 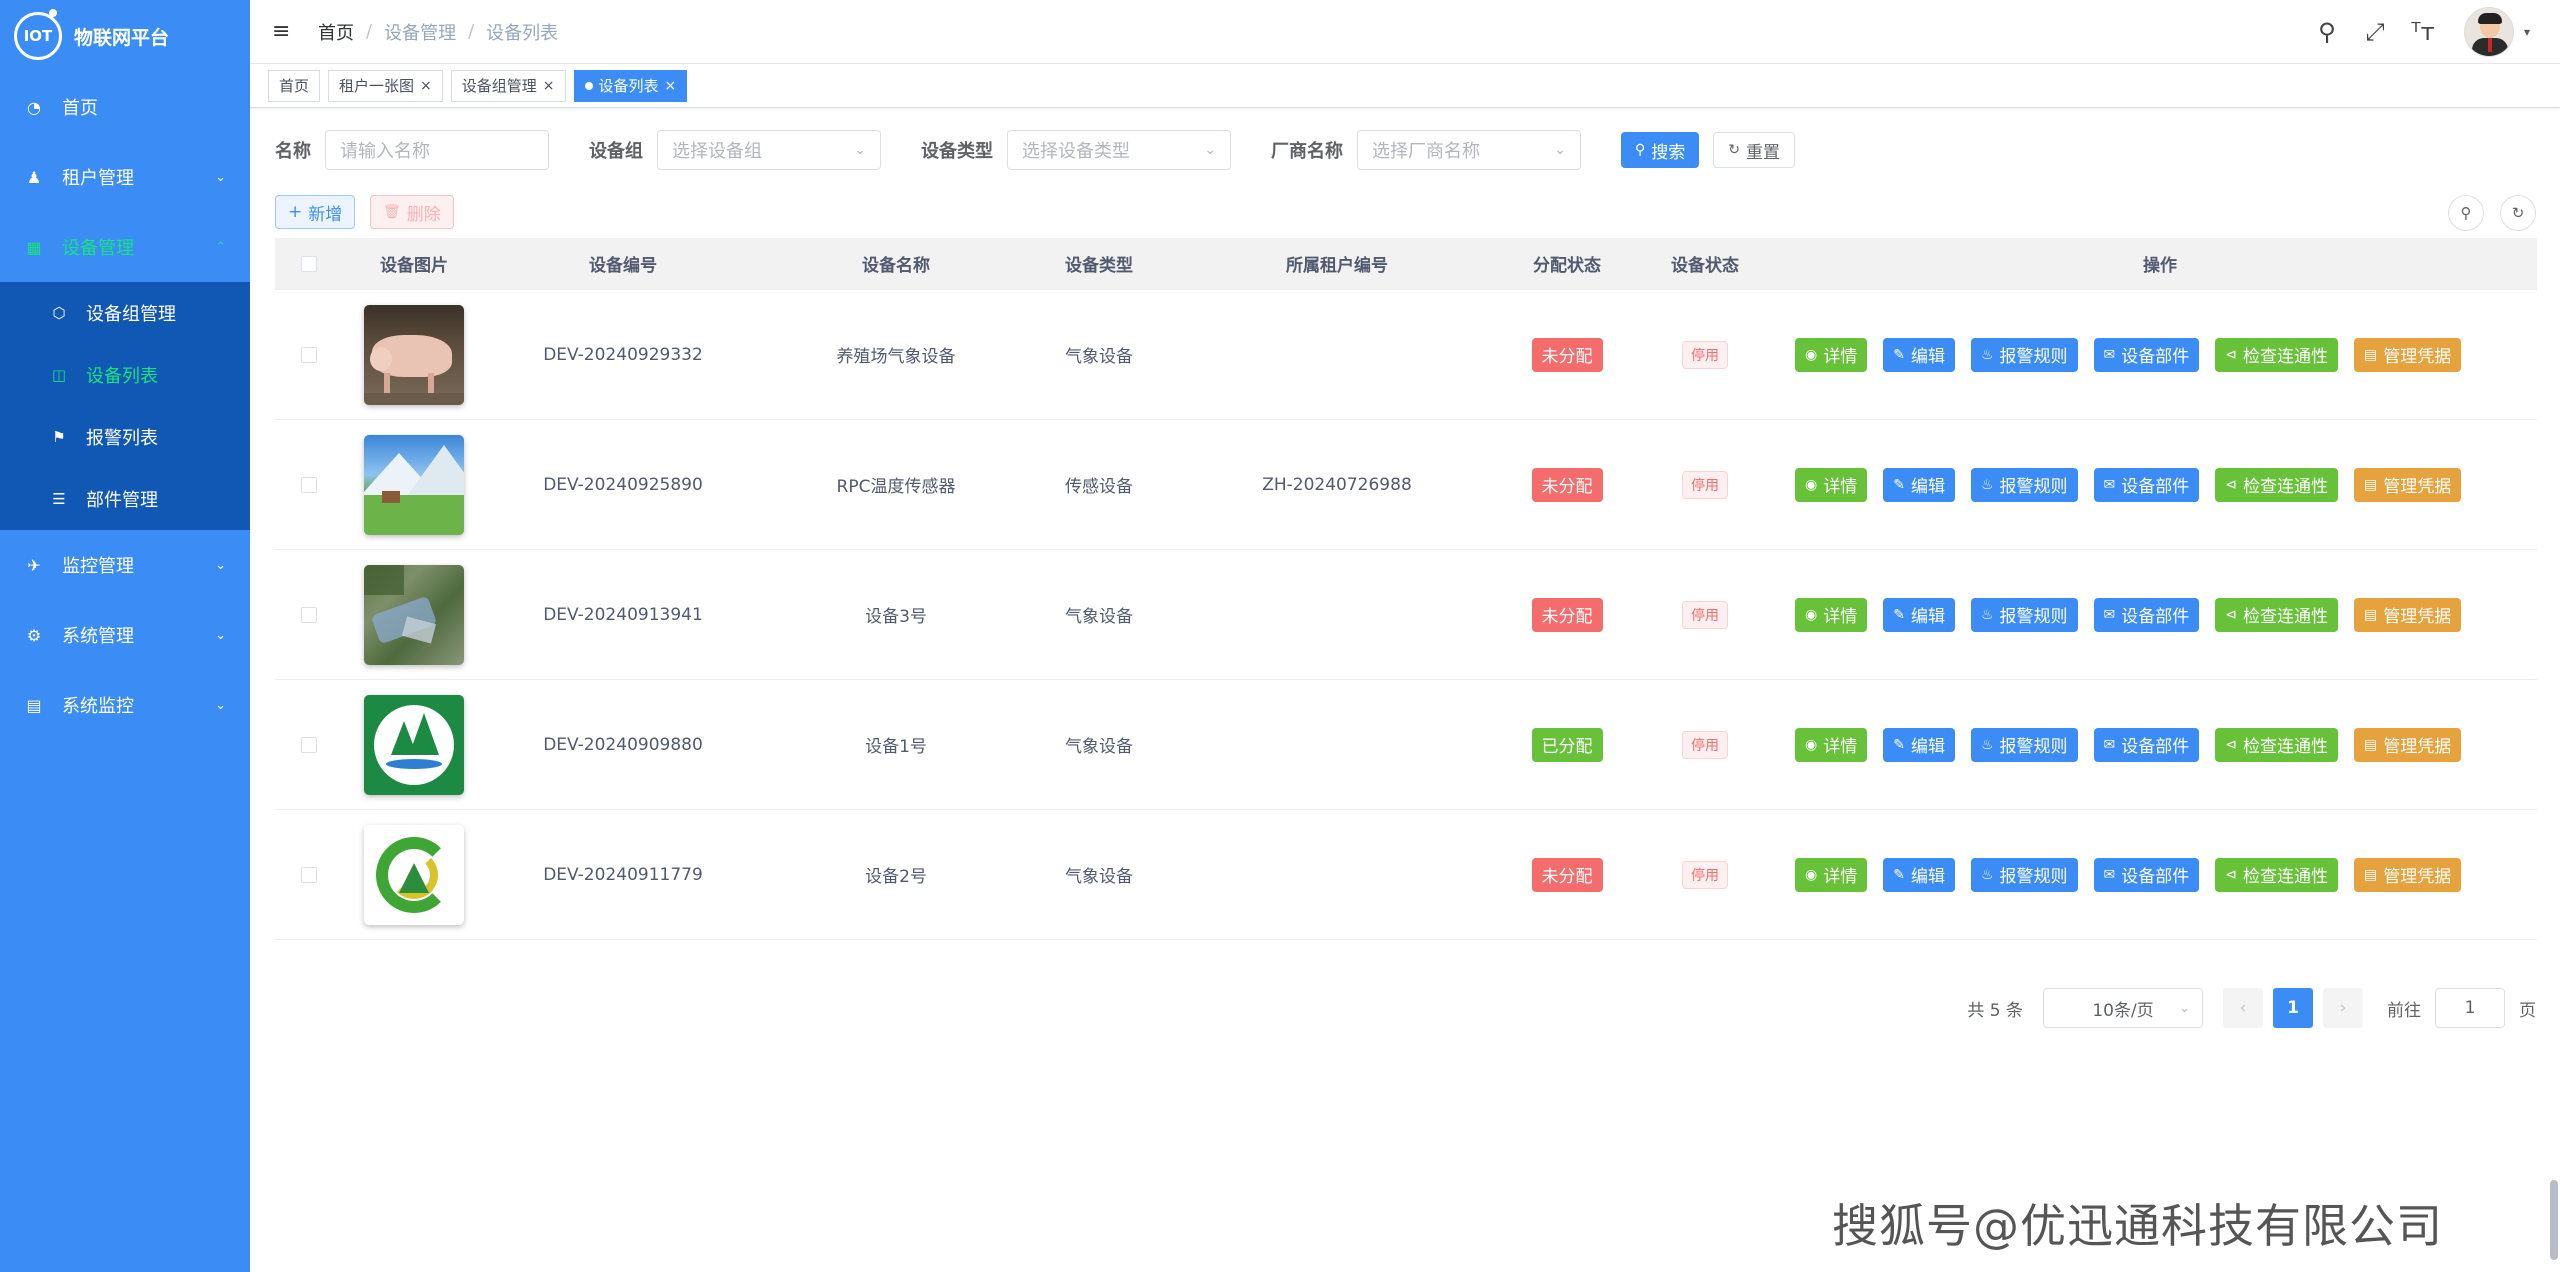 What do you see at coordinates (1119, 150) in the screenshot?
I see `type-select: 选择设备类型 ⌄` at bounding box center [1119, 150].